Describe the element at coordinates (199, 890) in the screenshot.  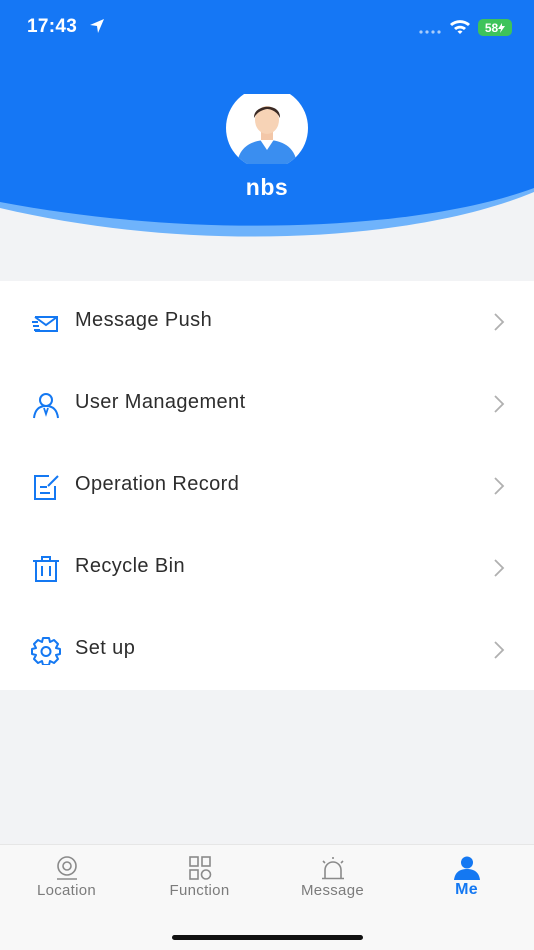
I see `tab-label: Function` at that location.